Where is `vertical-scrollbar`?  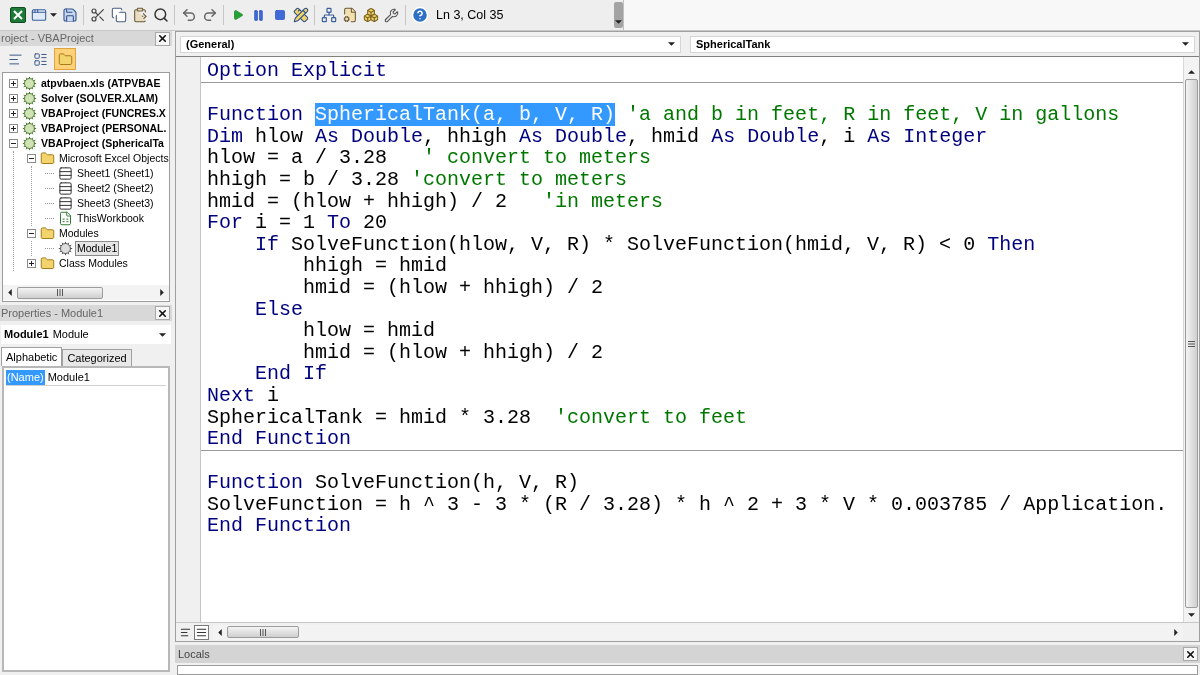 vertical-scrollbar is located at coordinates (1191, 339).